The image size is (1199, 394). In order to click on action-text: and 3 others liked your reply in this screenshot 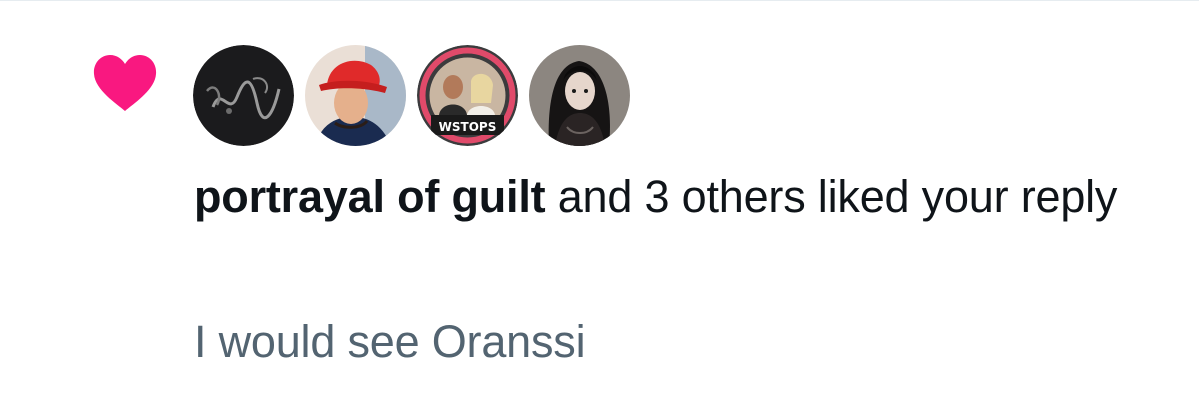, I will do `click(831, 196)`.